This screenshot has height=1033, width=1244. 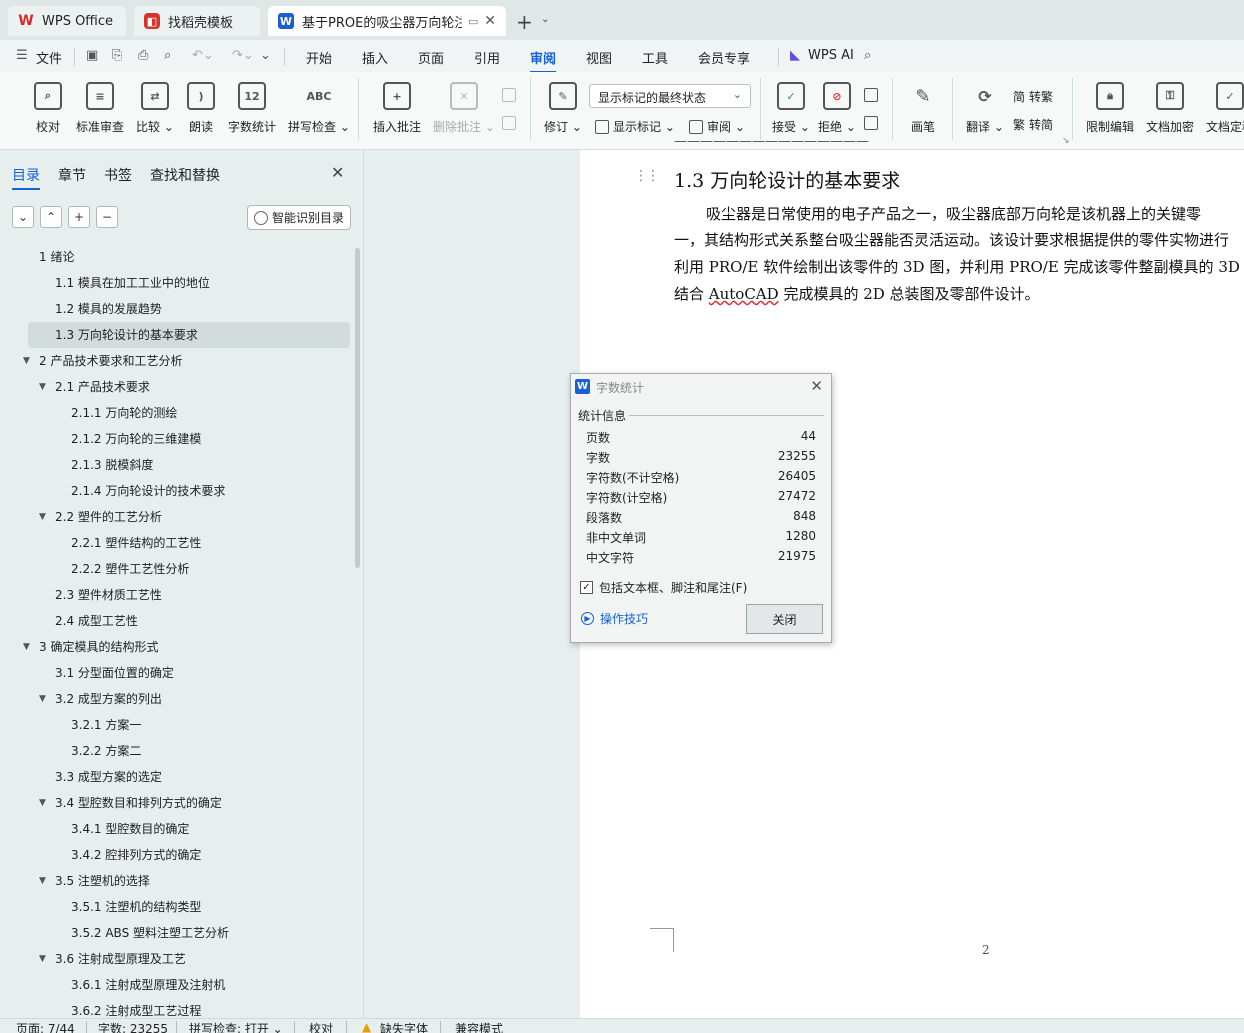 What do you see at coordinates (1033, 96) in the screenshot?
I see `to-traditional-button: 简转繁` at bounding box center [1033, 96].